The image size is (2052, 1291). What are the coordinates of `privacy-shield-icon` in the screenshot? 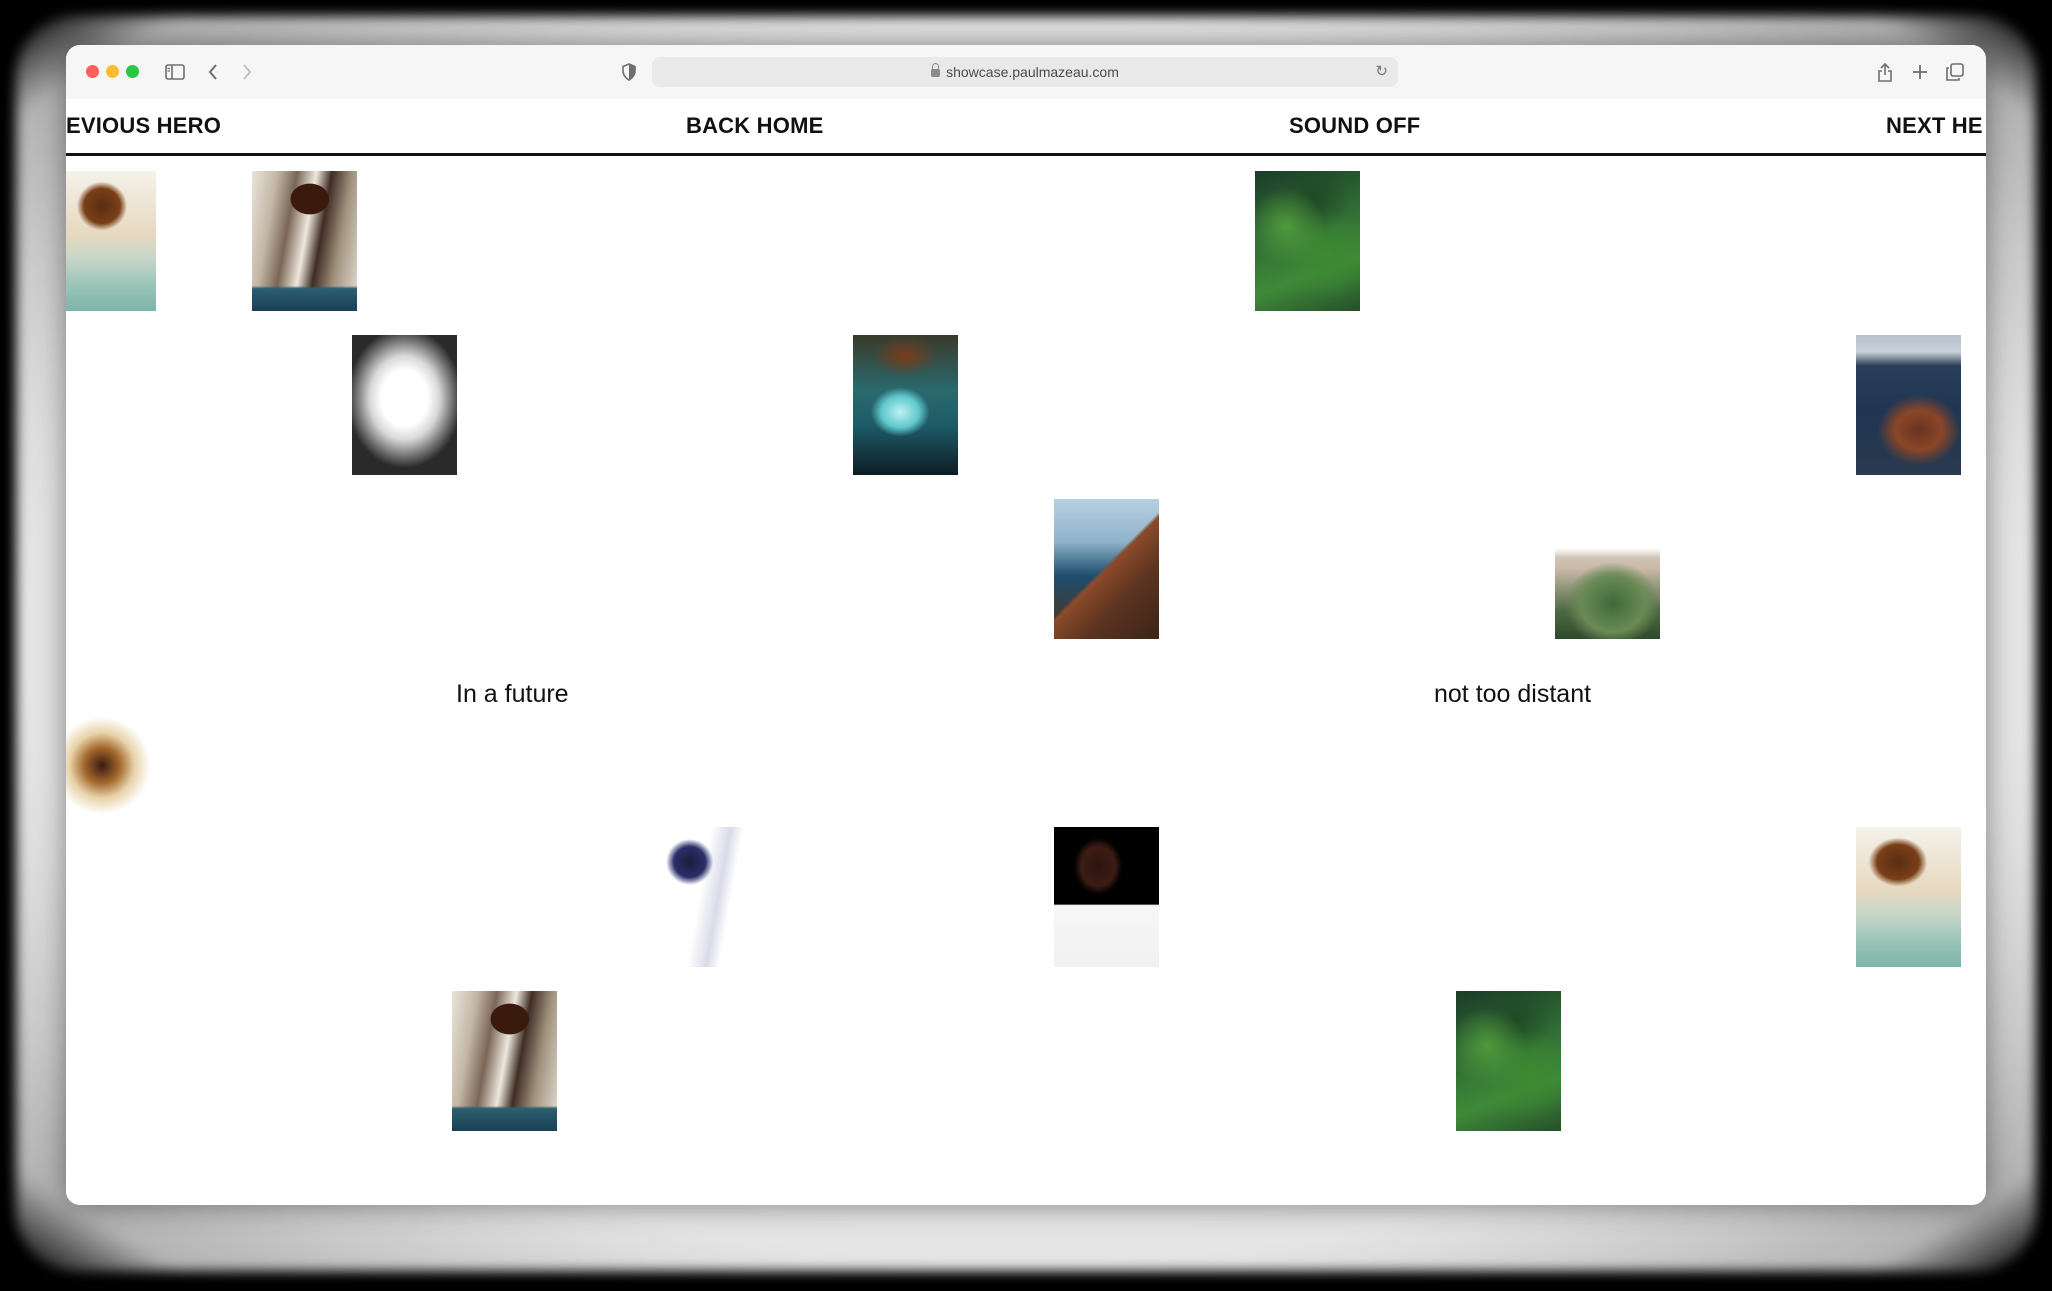 It's located at (629, 72).